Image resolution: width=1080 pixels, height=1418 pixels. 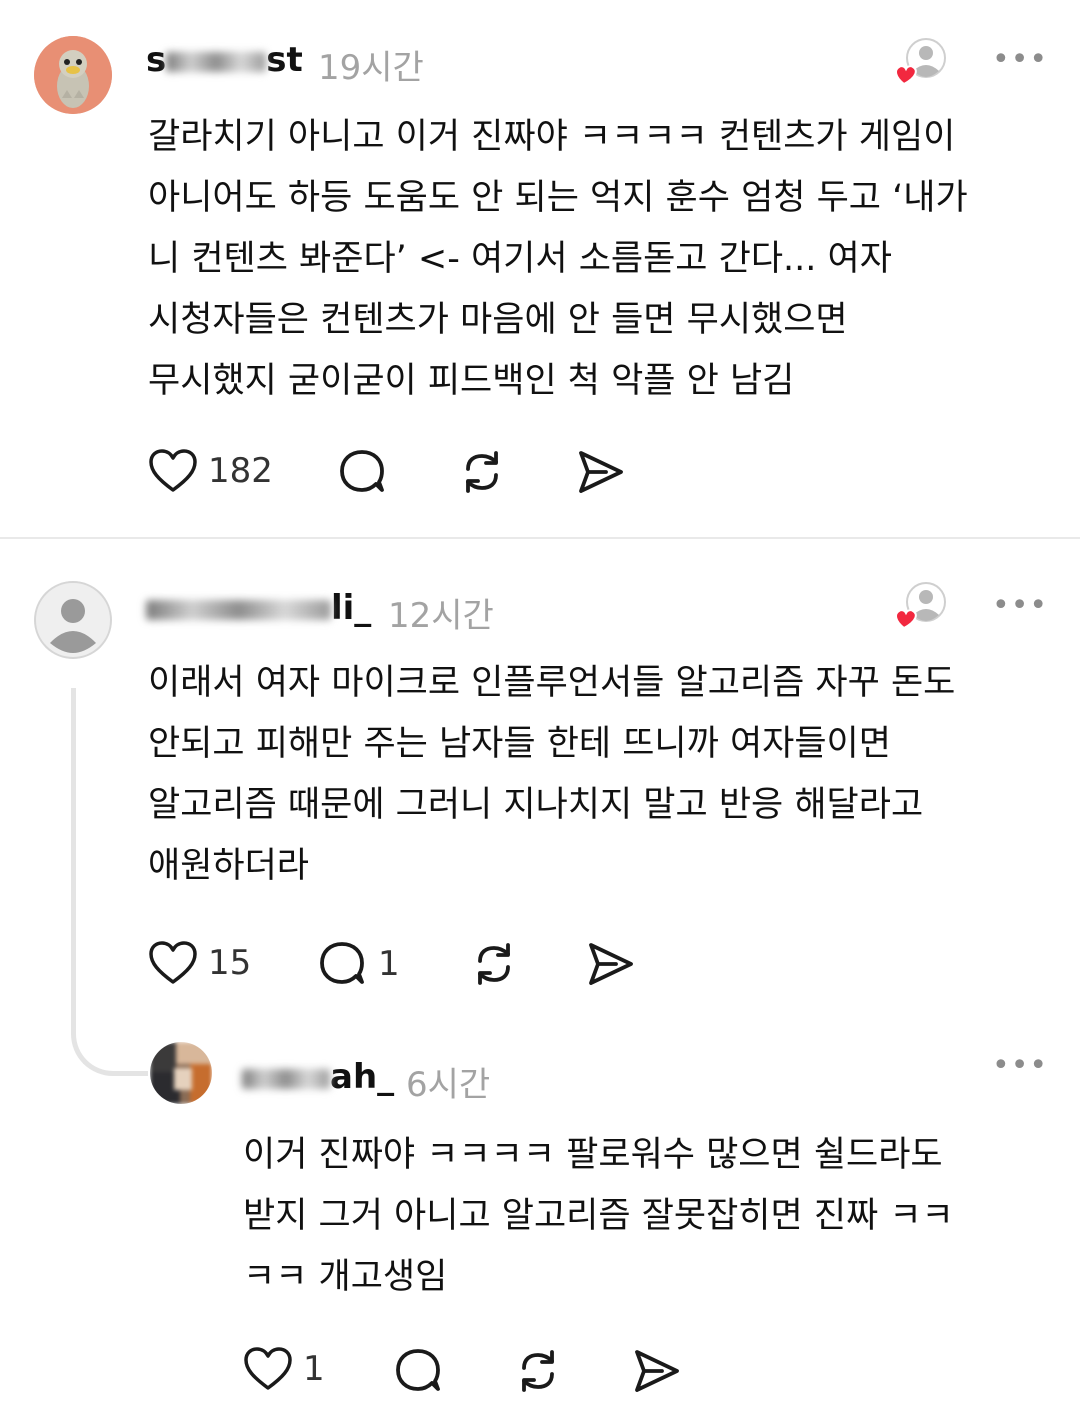 I want to click on text-line: 이거 진짜야 ㅋㅋㅋㅋ 팔로워수 많으면 쉴드라도, so click(x=593, y=1155).